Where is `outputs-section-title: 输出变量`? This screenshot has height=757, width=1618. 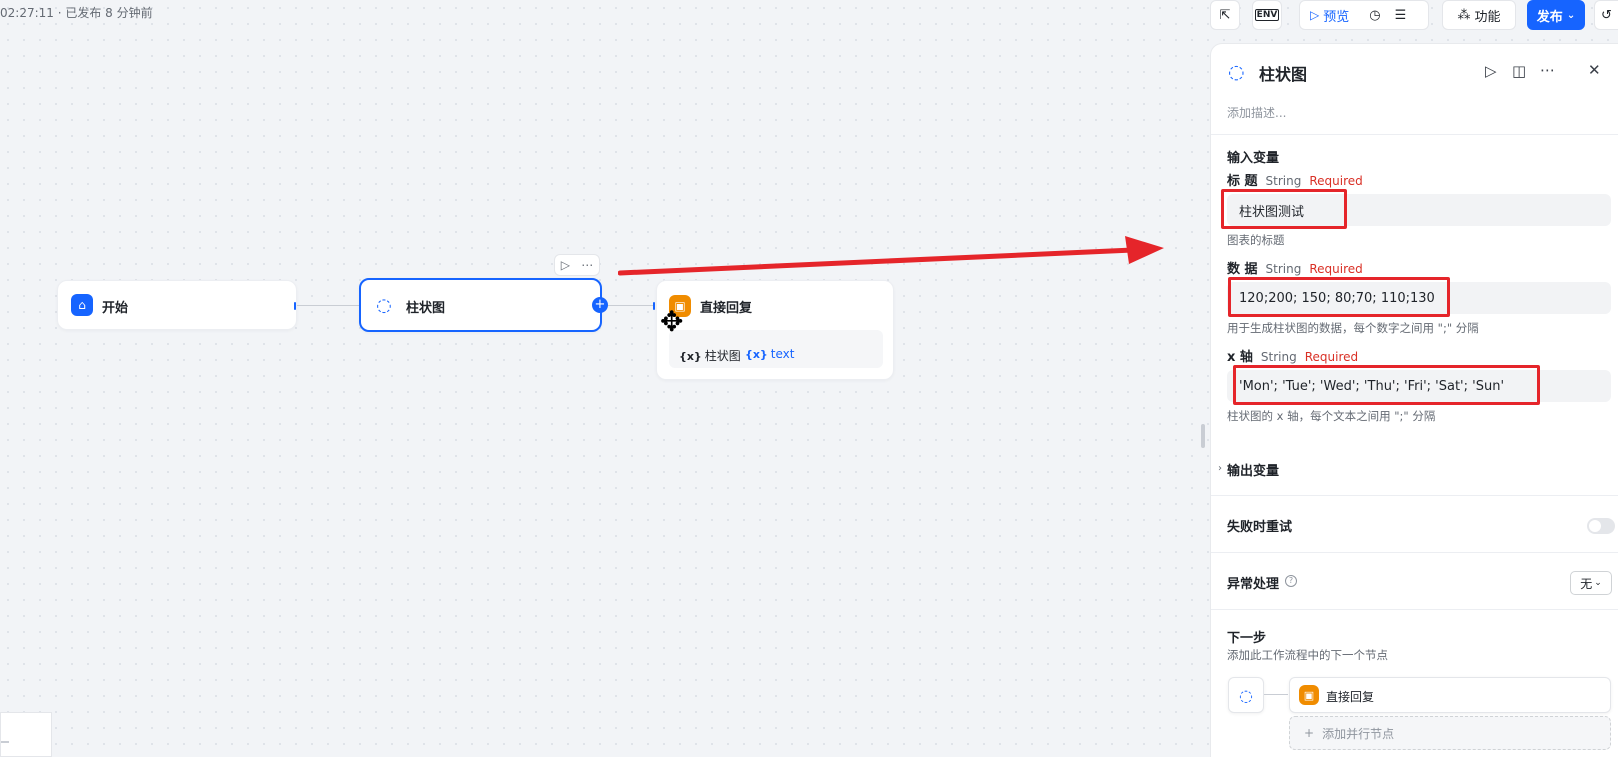
outputs-section-title: 输出变量 is located at coordinates (1253, 469).